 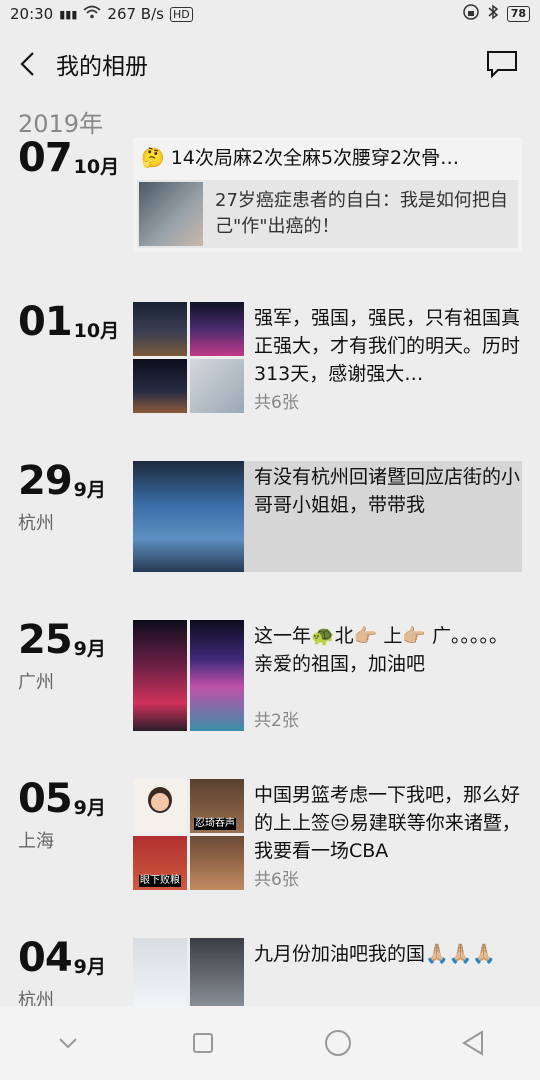 I want to click on square-icon, so click(x=202, y=1043).